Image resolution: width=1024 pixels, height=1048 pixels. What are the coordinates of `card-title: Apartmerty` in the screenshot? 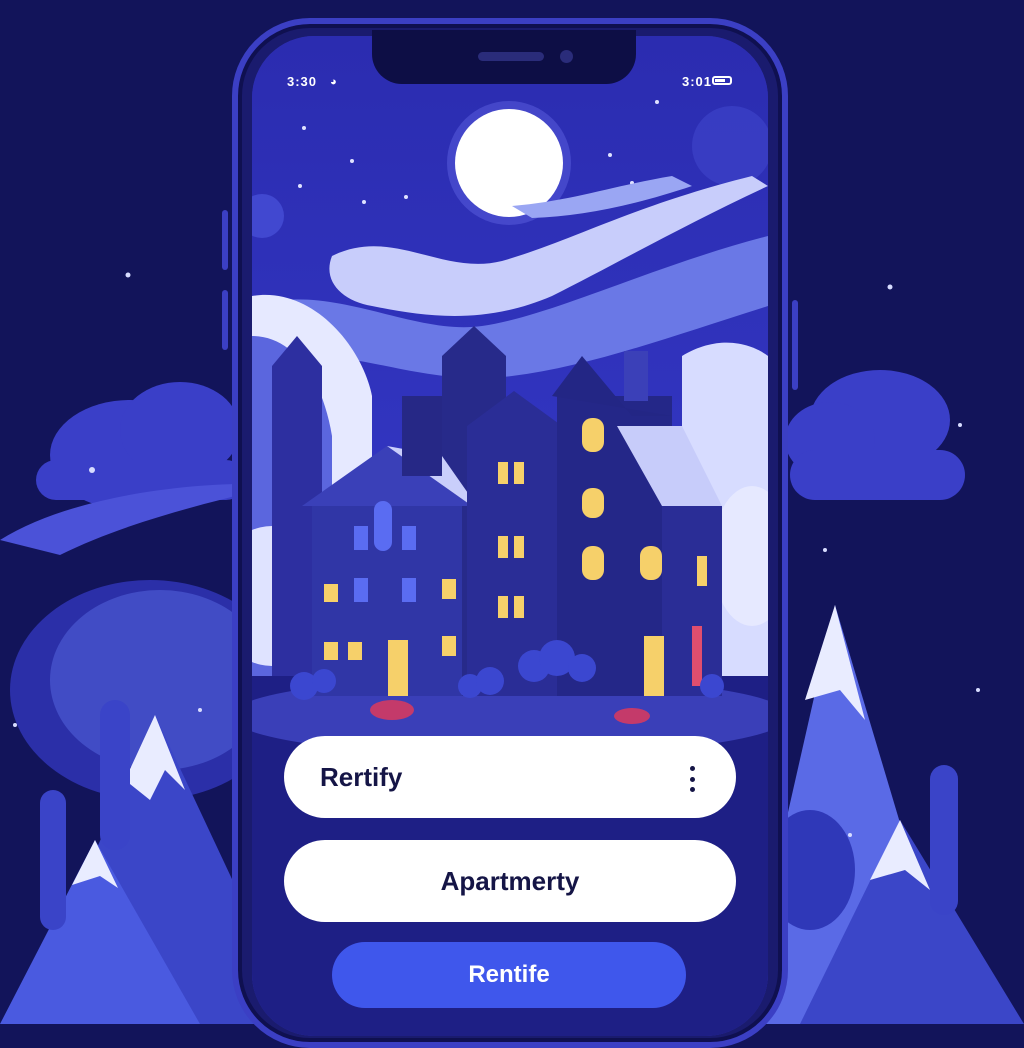 It's located at (510, 880).